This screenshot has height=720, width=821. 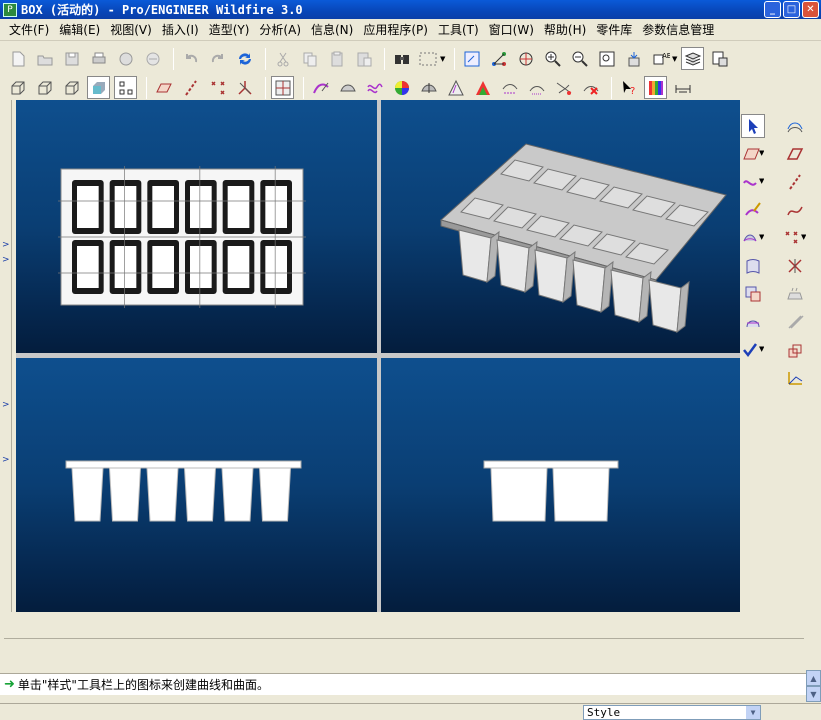 What do you see at coordinates (17, 87) in the screenshot?
I see `wireframe-icon` at bounding box center [17, 87].